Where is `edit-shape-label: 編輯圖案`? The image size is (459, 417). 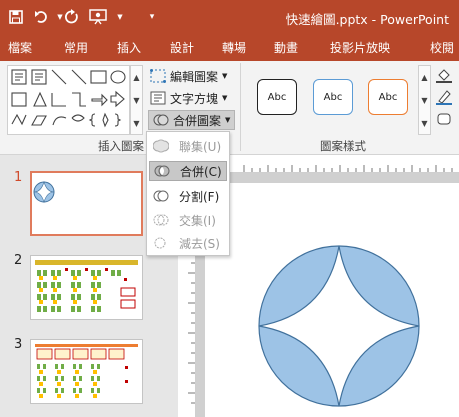 edit-shape-label: 編輯圖案 is located at coordinates (194, 76).